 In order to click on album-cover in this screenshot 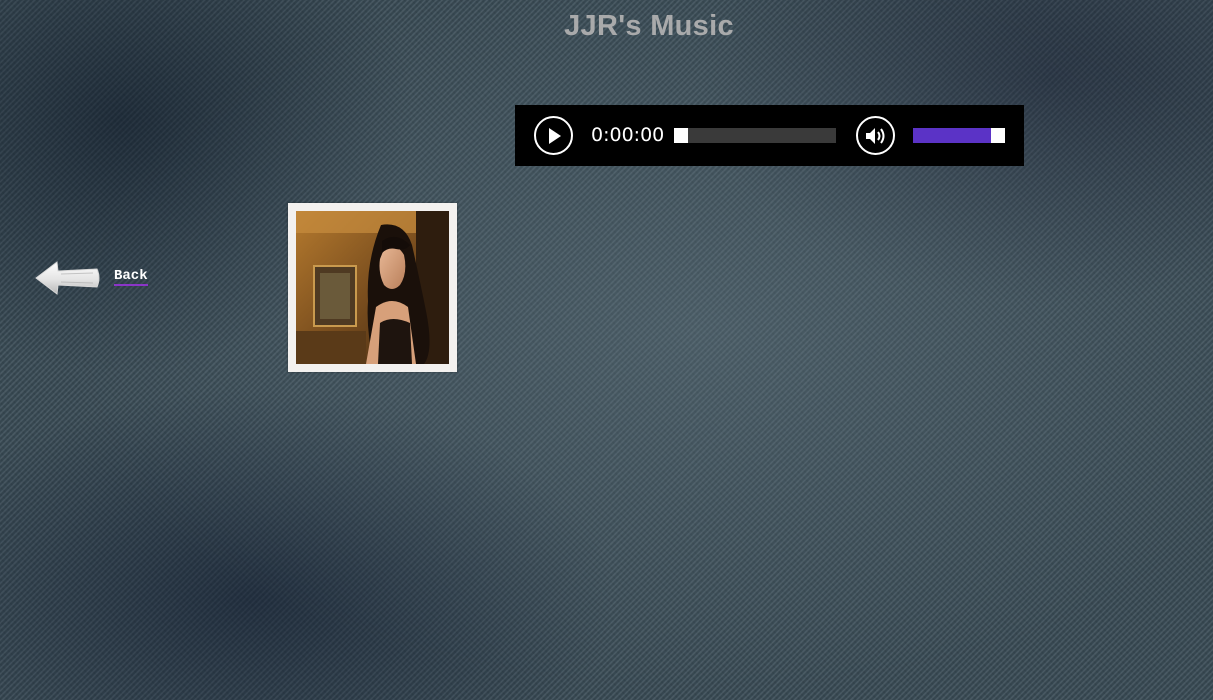, I will do `click(372, 287)`.